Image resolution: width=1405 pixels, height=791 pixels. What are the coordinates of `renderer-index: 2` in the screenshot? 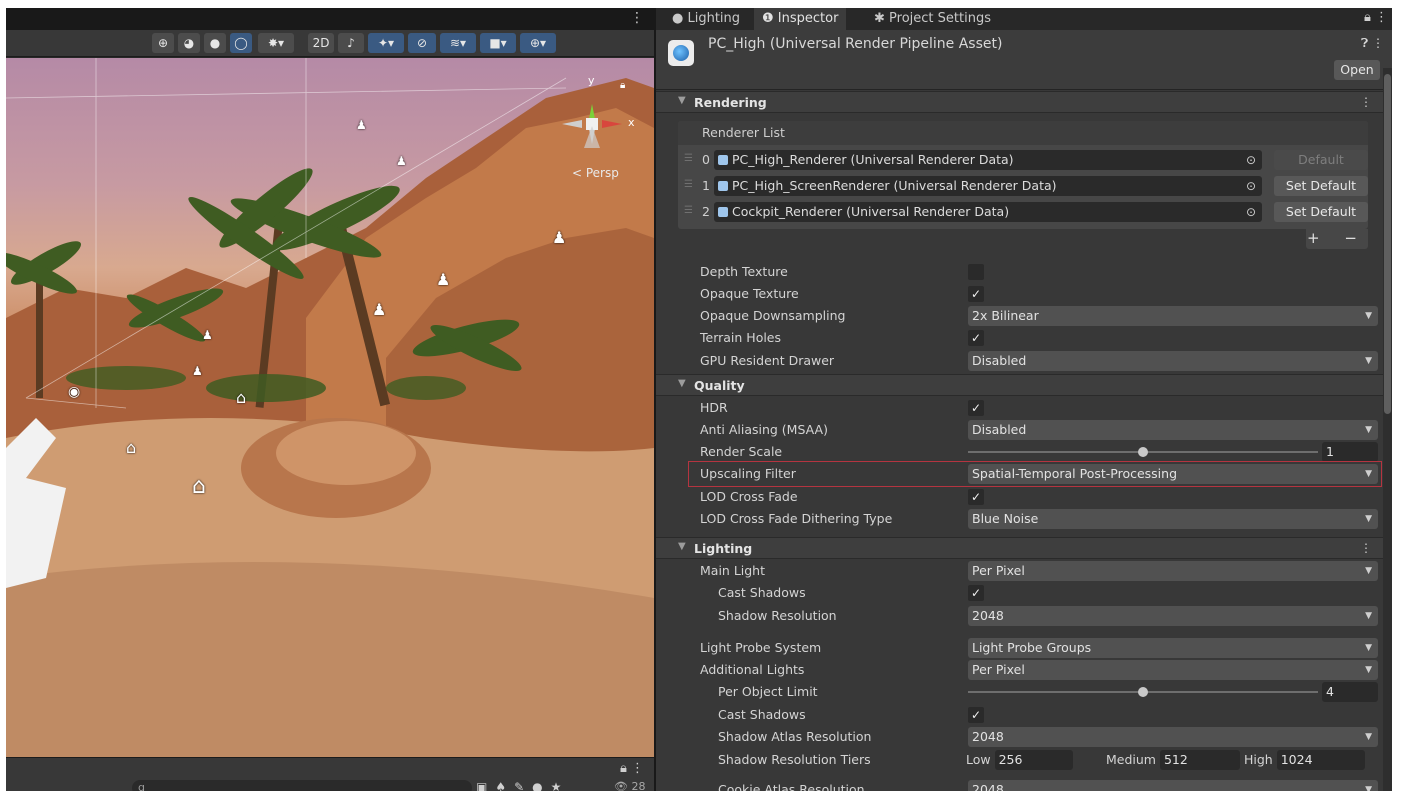 It's located at (706, 211).